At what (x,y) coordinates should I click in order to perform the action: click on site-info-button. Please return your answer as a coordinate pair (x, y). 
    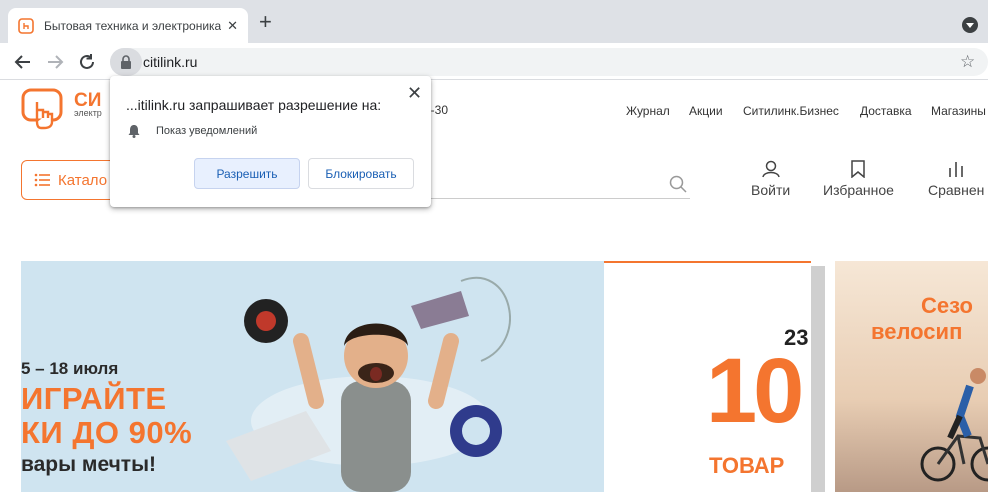
    Looking at the image, I should click on (126, 62).